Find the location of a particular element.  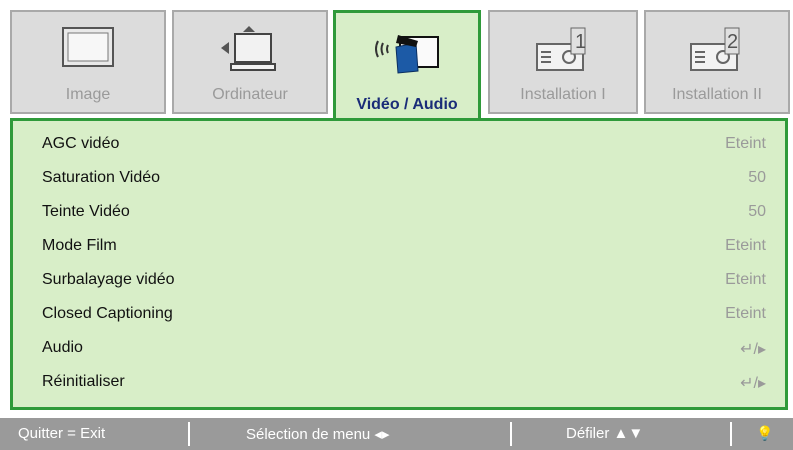

menu-row-reinitialiser: Réinitialiser ↵/▸ is located at coordinates (399, 384).